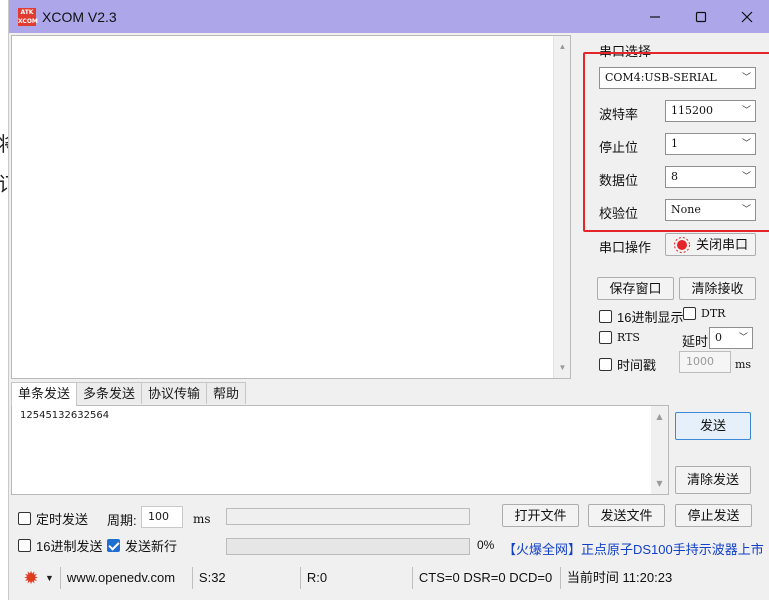  Describe the element at coordinates (109, 393) in the screenshot. I see `tab-multi-send: 多条发送` at that location.